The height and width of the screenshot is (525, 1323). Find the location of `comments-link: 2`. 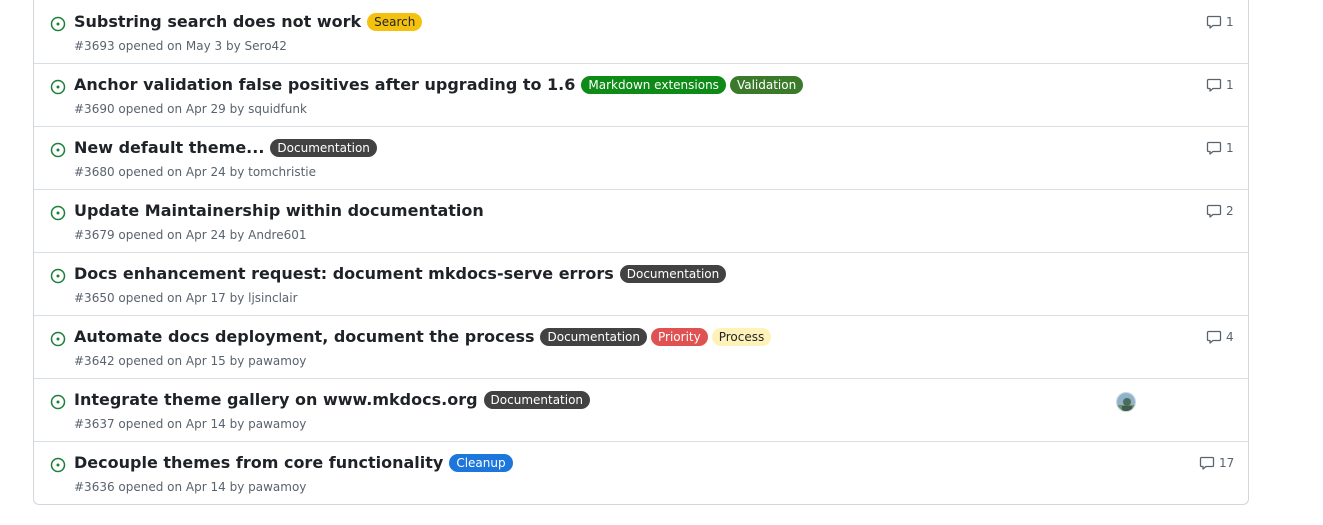

comments-link: 2 is located at coordinates (1220, 211).